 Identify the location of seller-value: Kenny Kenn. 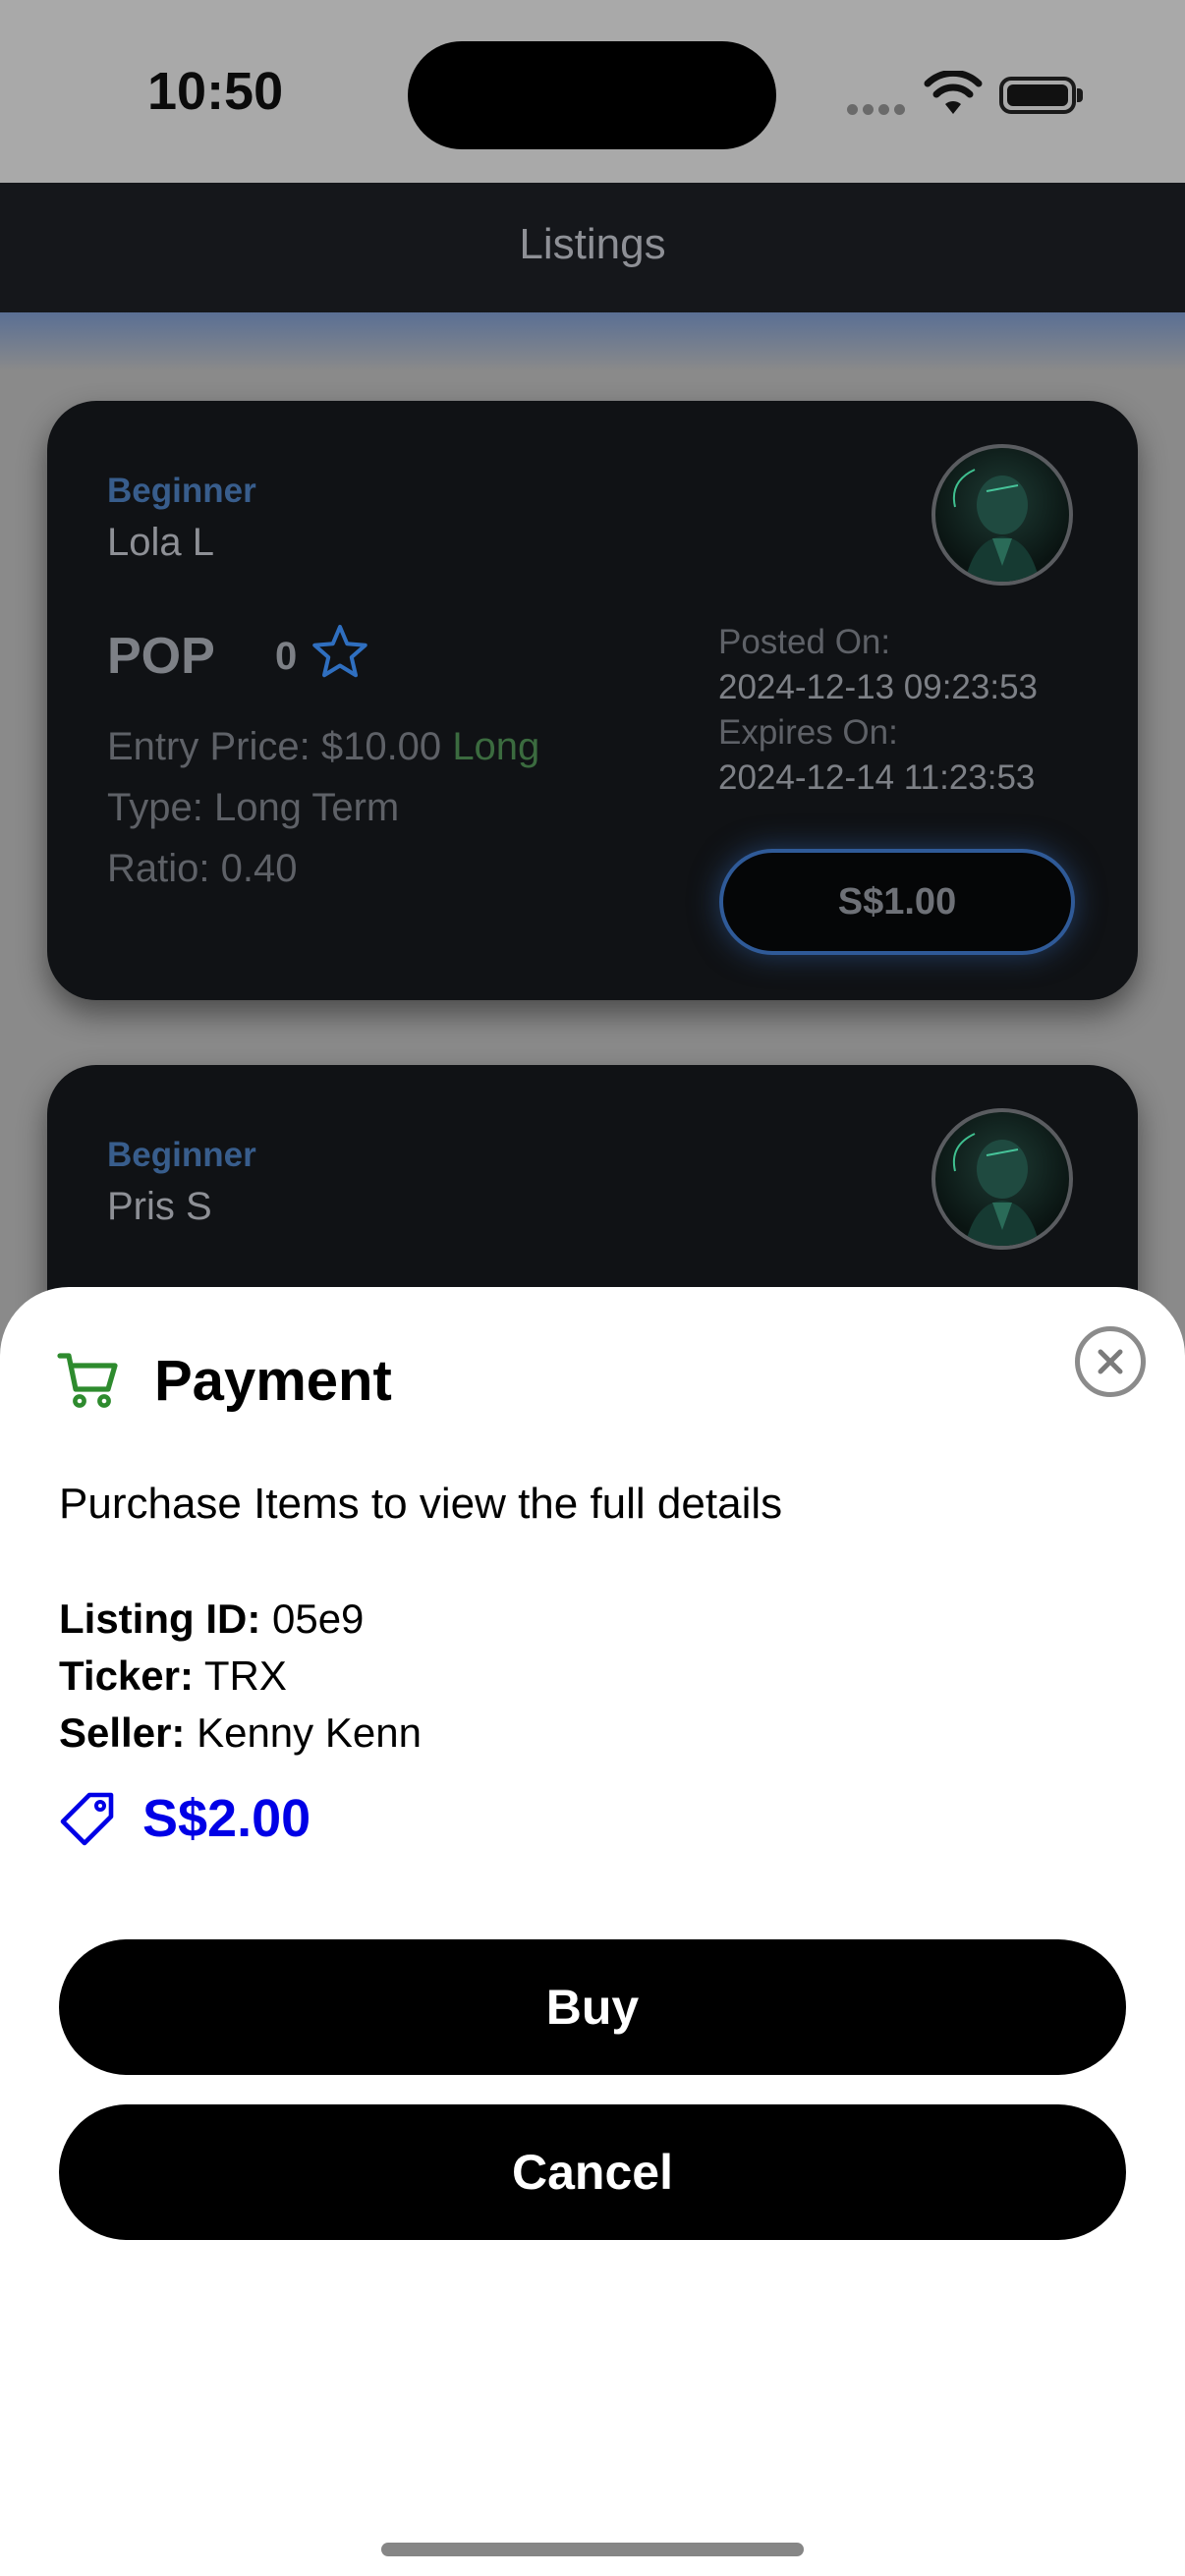
(310, 1732).